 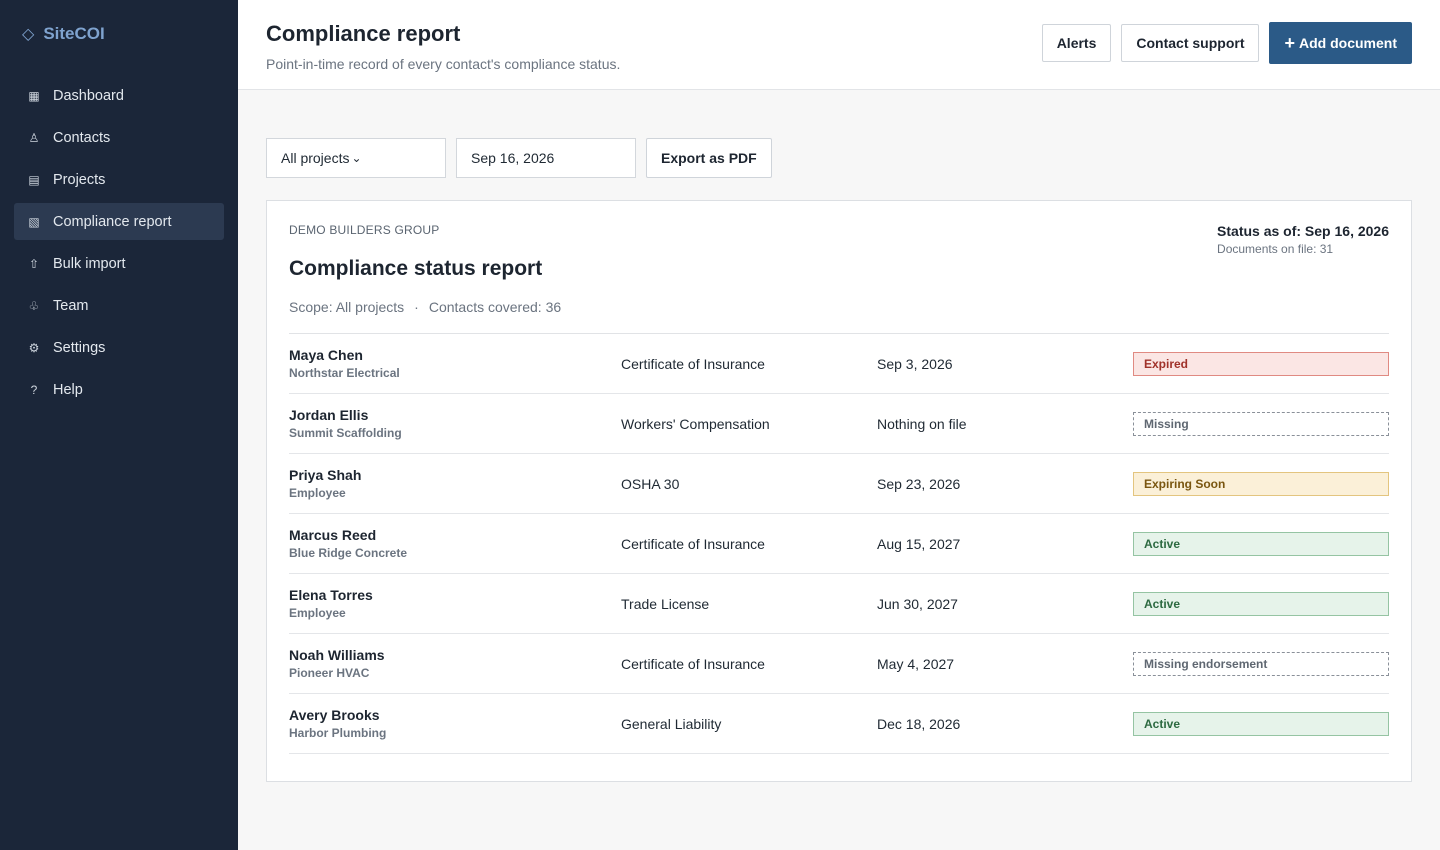 What do you see at coordinates (917, 603) in the screenshot?
I see `expiration-date: Jun 30, 2027` at bounding box center [917, 603].